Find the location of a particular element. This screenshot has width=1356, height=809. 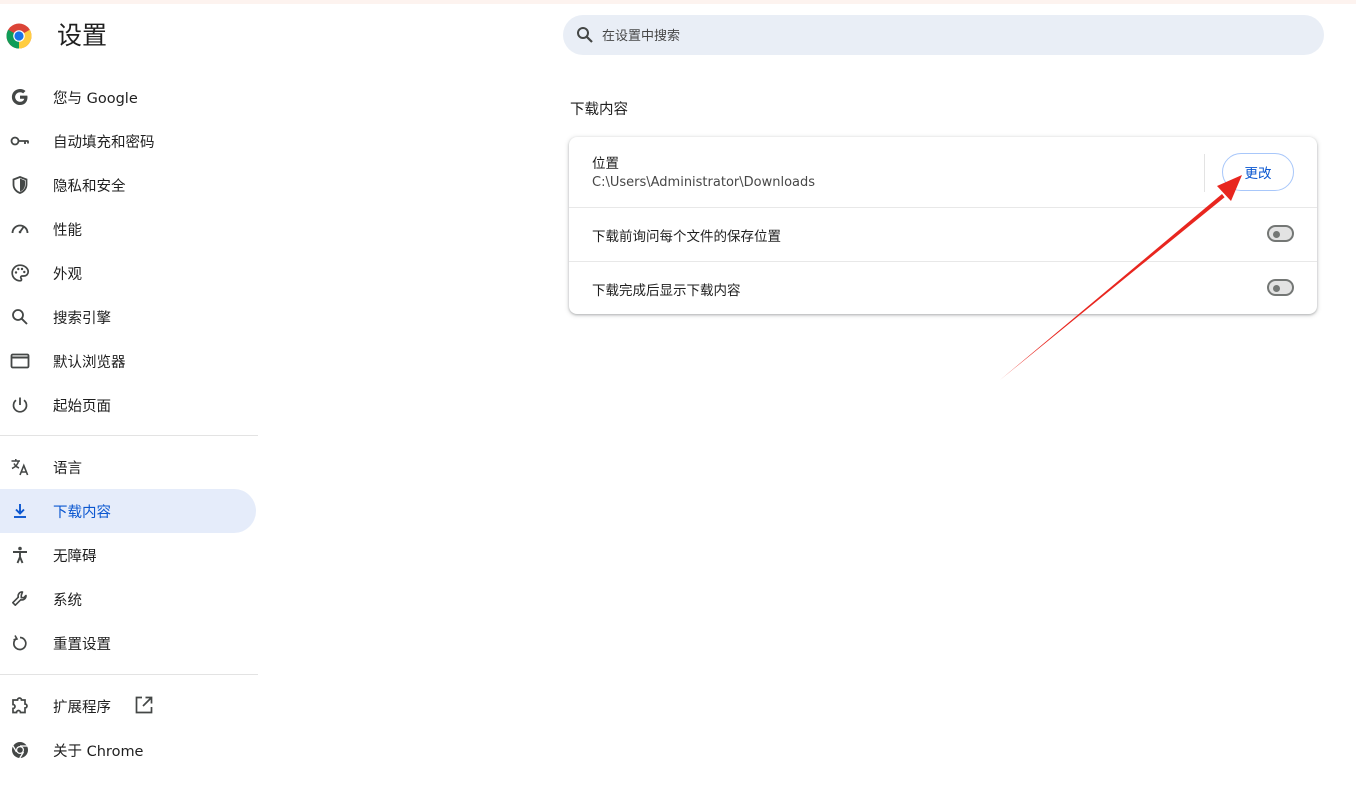

sidebar-item-appearance: 外观 is located at coordinates (128, 273).